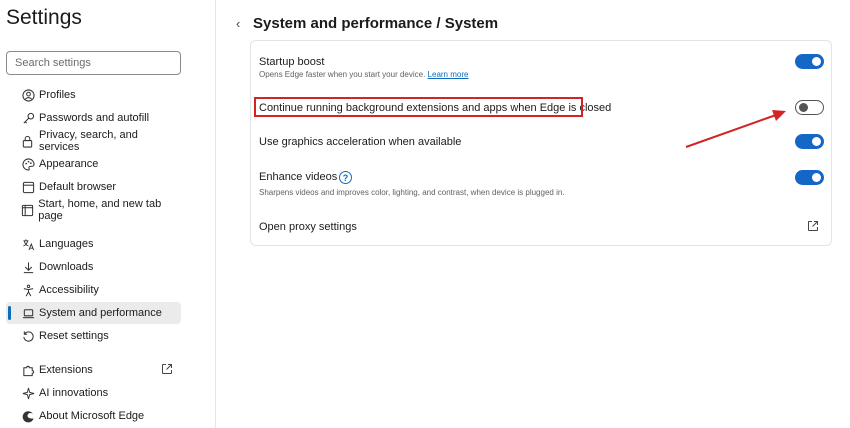 The height and width of the screenshot is (428, 850). What do you see at coordinates (292, 62) in the screenshot?
I see `setting-title: Startup boost` at bounding box center [292, 62].